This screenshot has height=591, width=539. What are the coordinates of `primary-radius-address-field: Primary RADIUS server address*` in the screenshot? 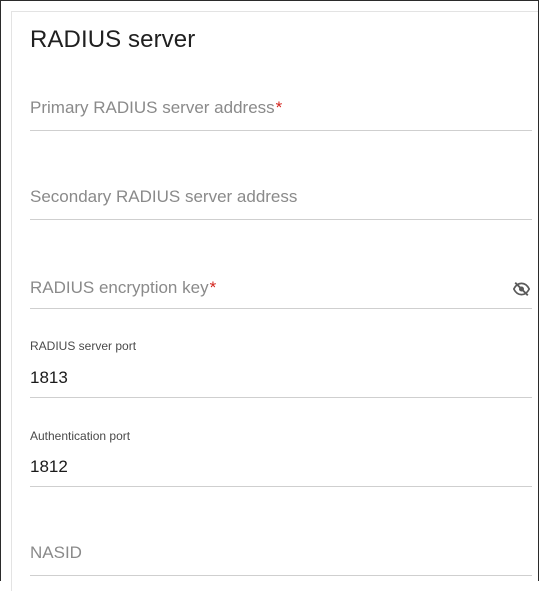 It's located at (281, 112).